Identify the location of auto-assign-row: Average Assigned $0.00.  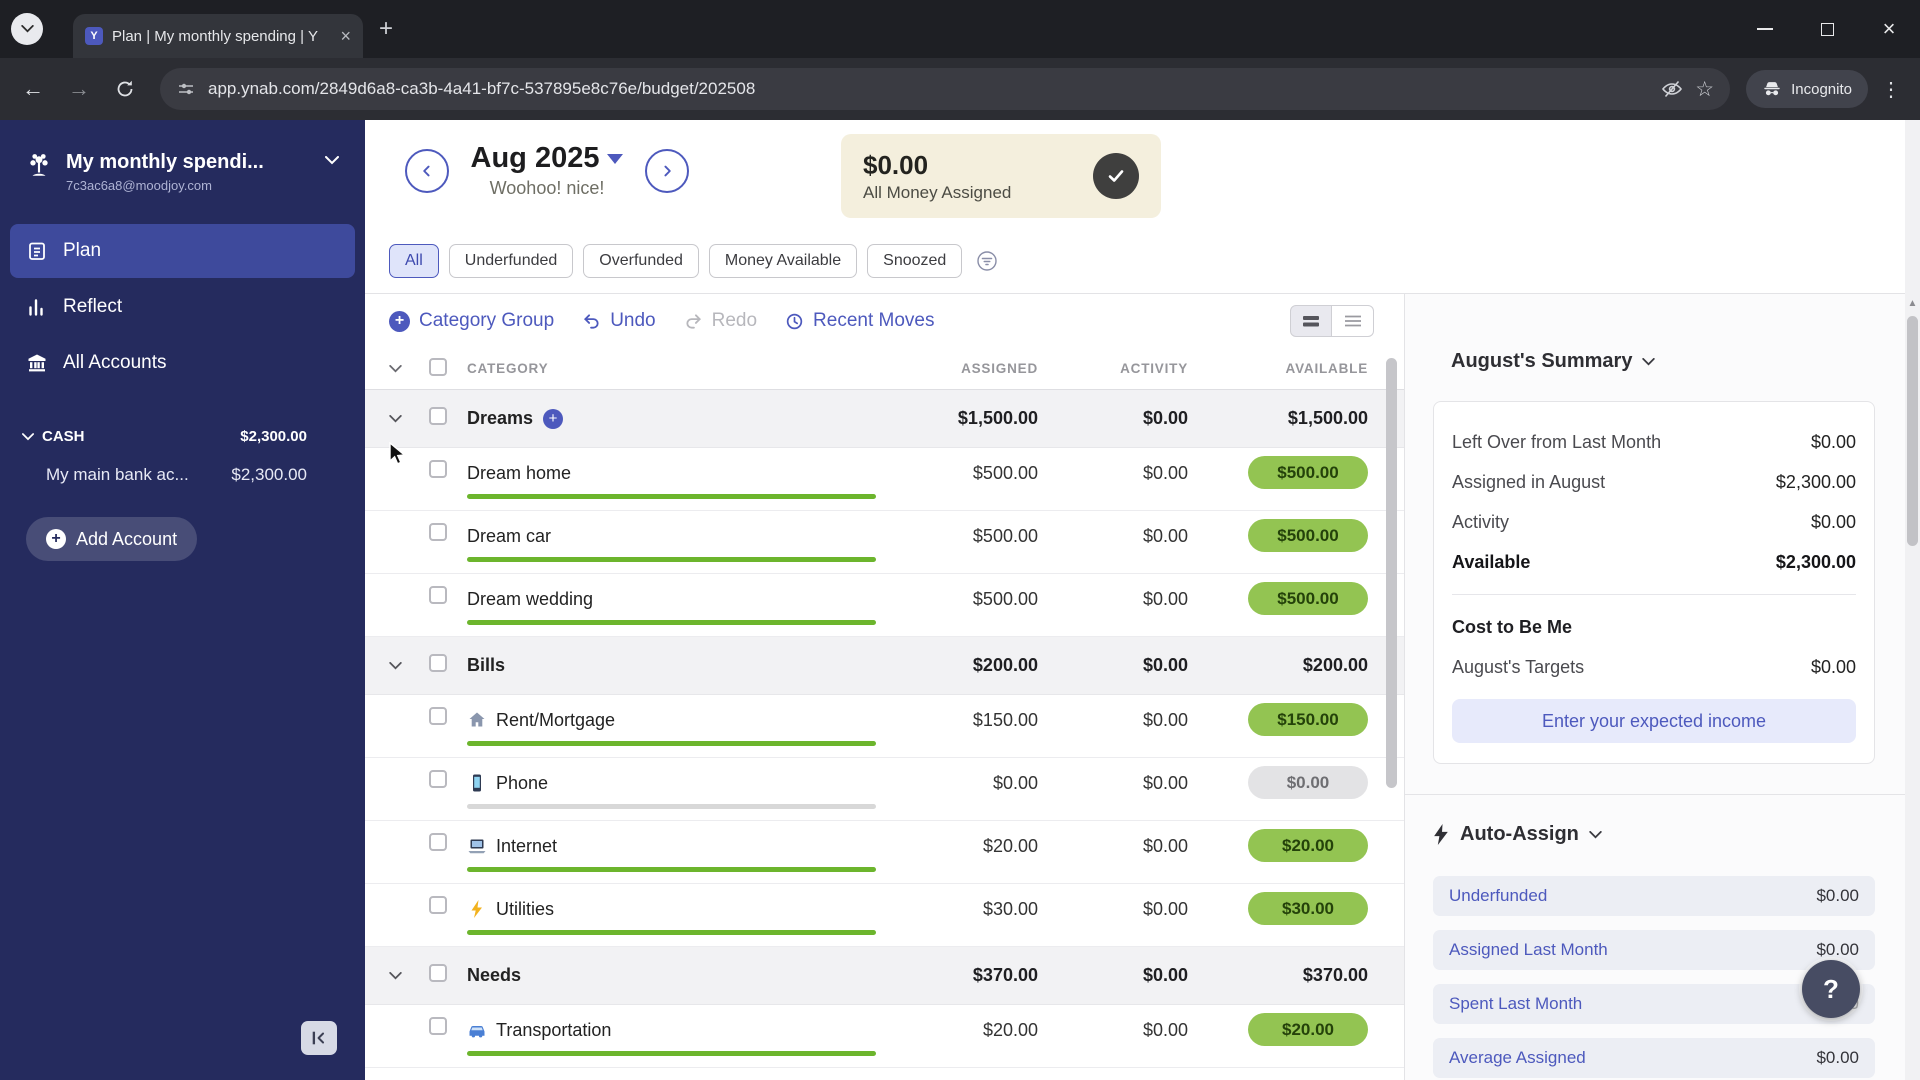
(1654, 1058).